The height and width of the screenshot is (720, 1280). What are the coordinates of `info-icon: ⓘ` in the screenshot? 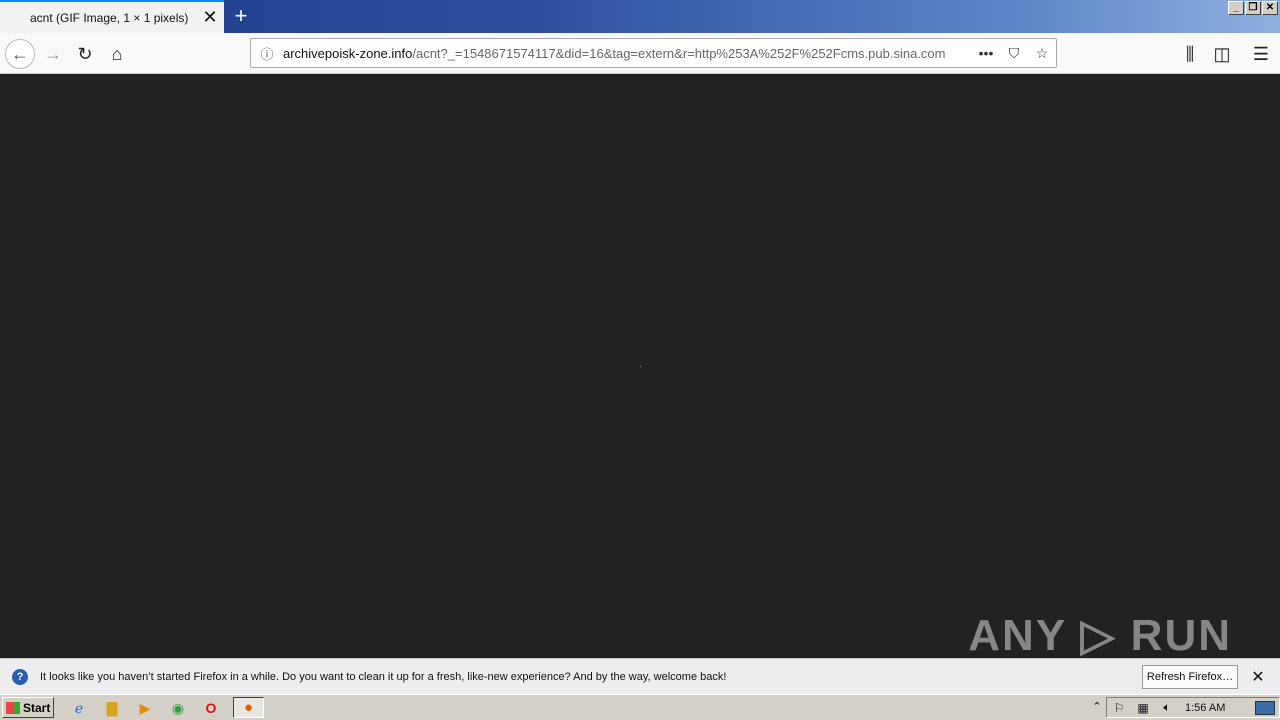 It's located at (267, 53).